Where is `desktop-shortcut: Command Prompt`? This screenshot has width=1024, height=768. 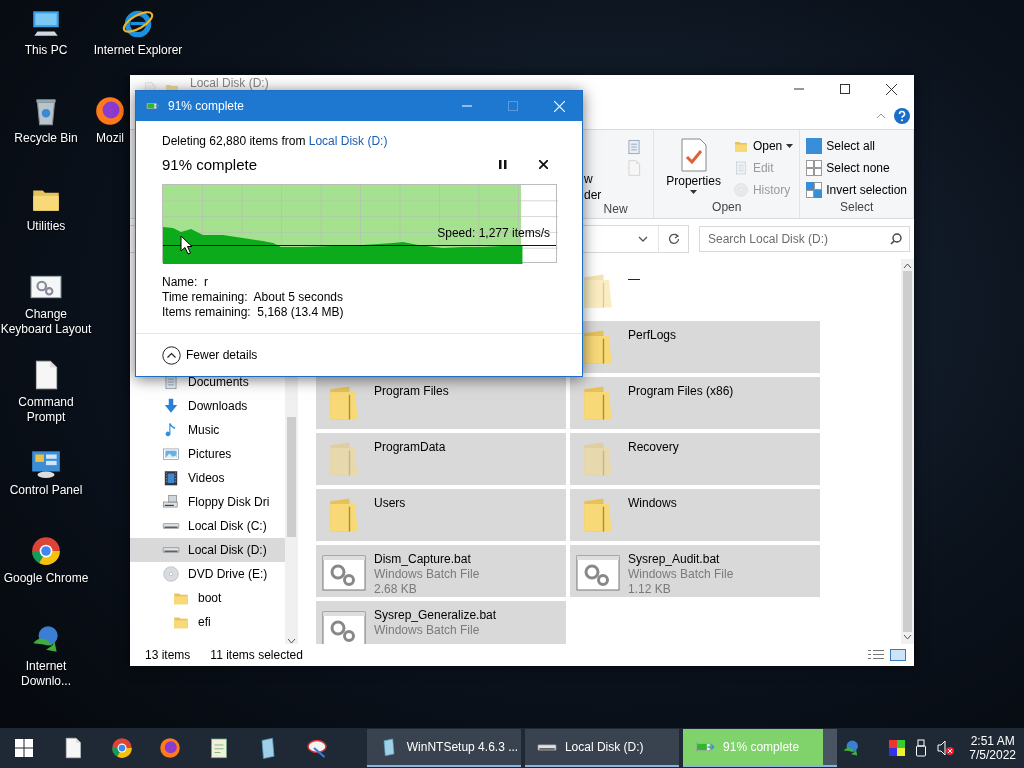
desktop-shortcut: Command Prompt is located at coordinates (46, 391).